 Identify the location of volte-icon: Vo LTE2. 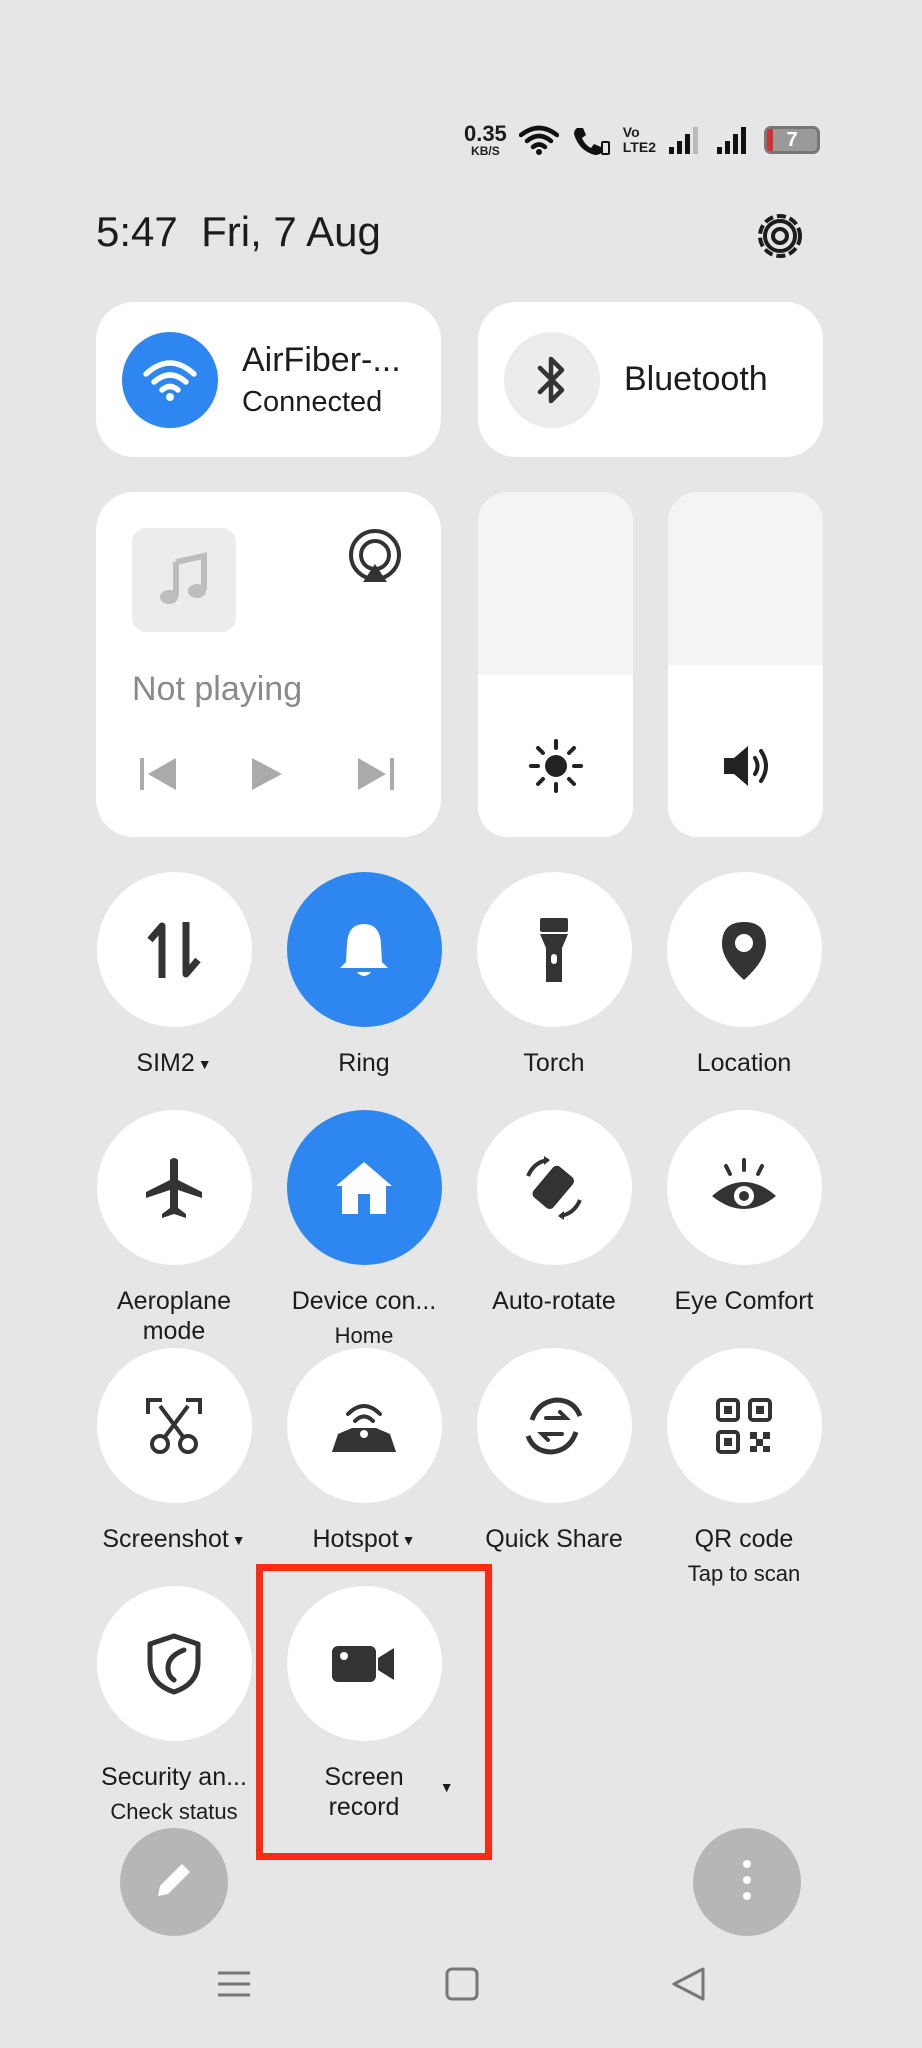
(639, 139).